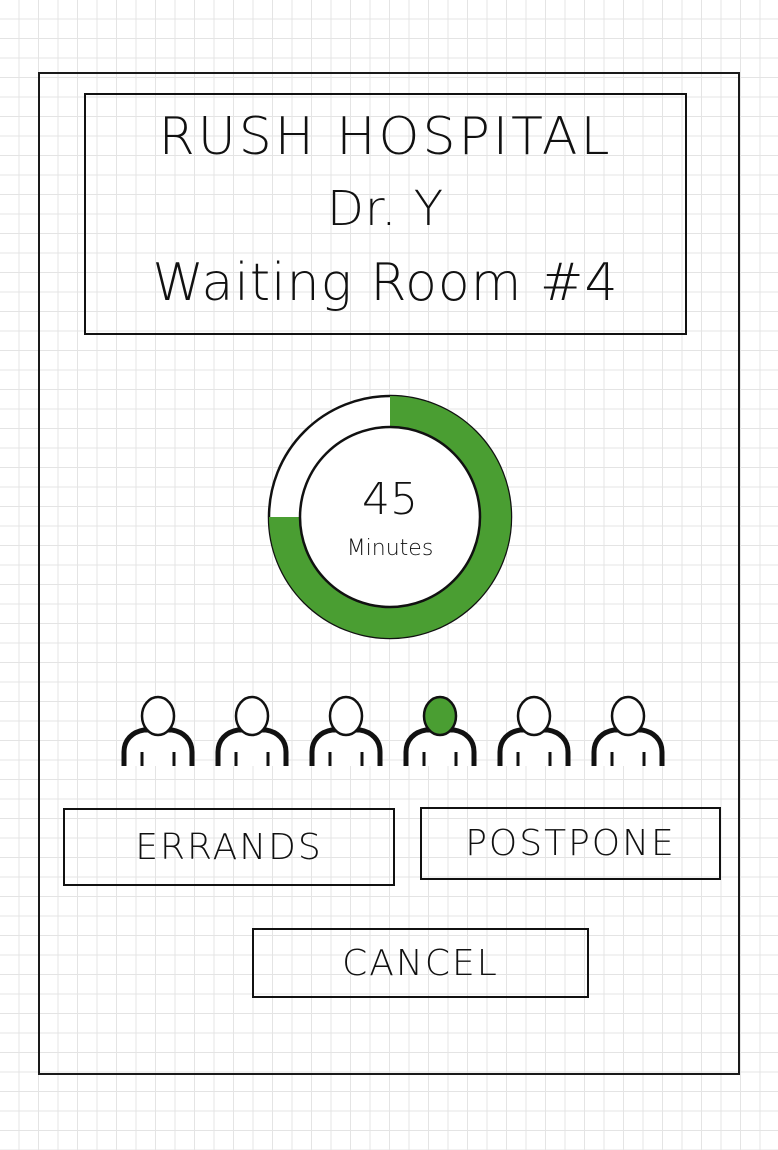 This screenshot has height=1150, width=778. I want to click on queue-indicator, so click(398, 730).